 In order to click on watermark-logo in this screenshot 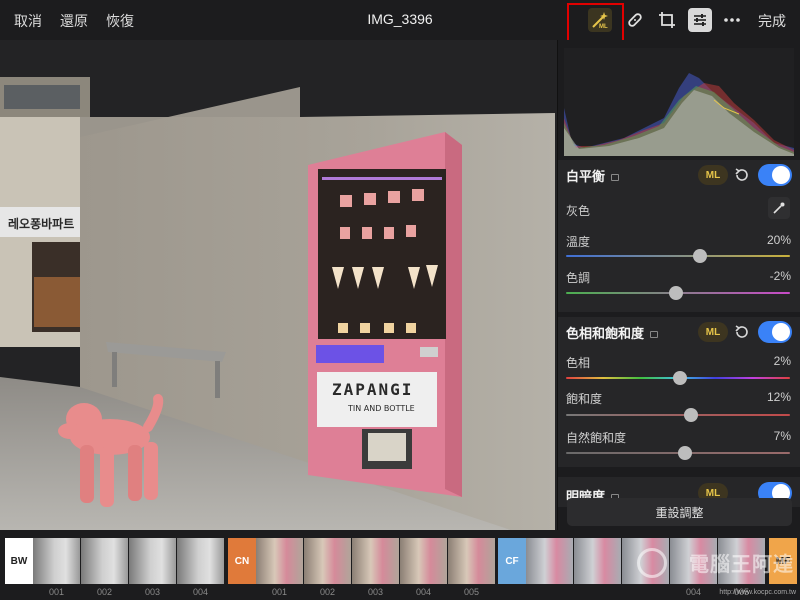, I will do `click(652, 563)`.